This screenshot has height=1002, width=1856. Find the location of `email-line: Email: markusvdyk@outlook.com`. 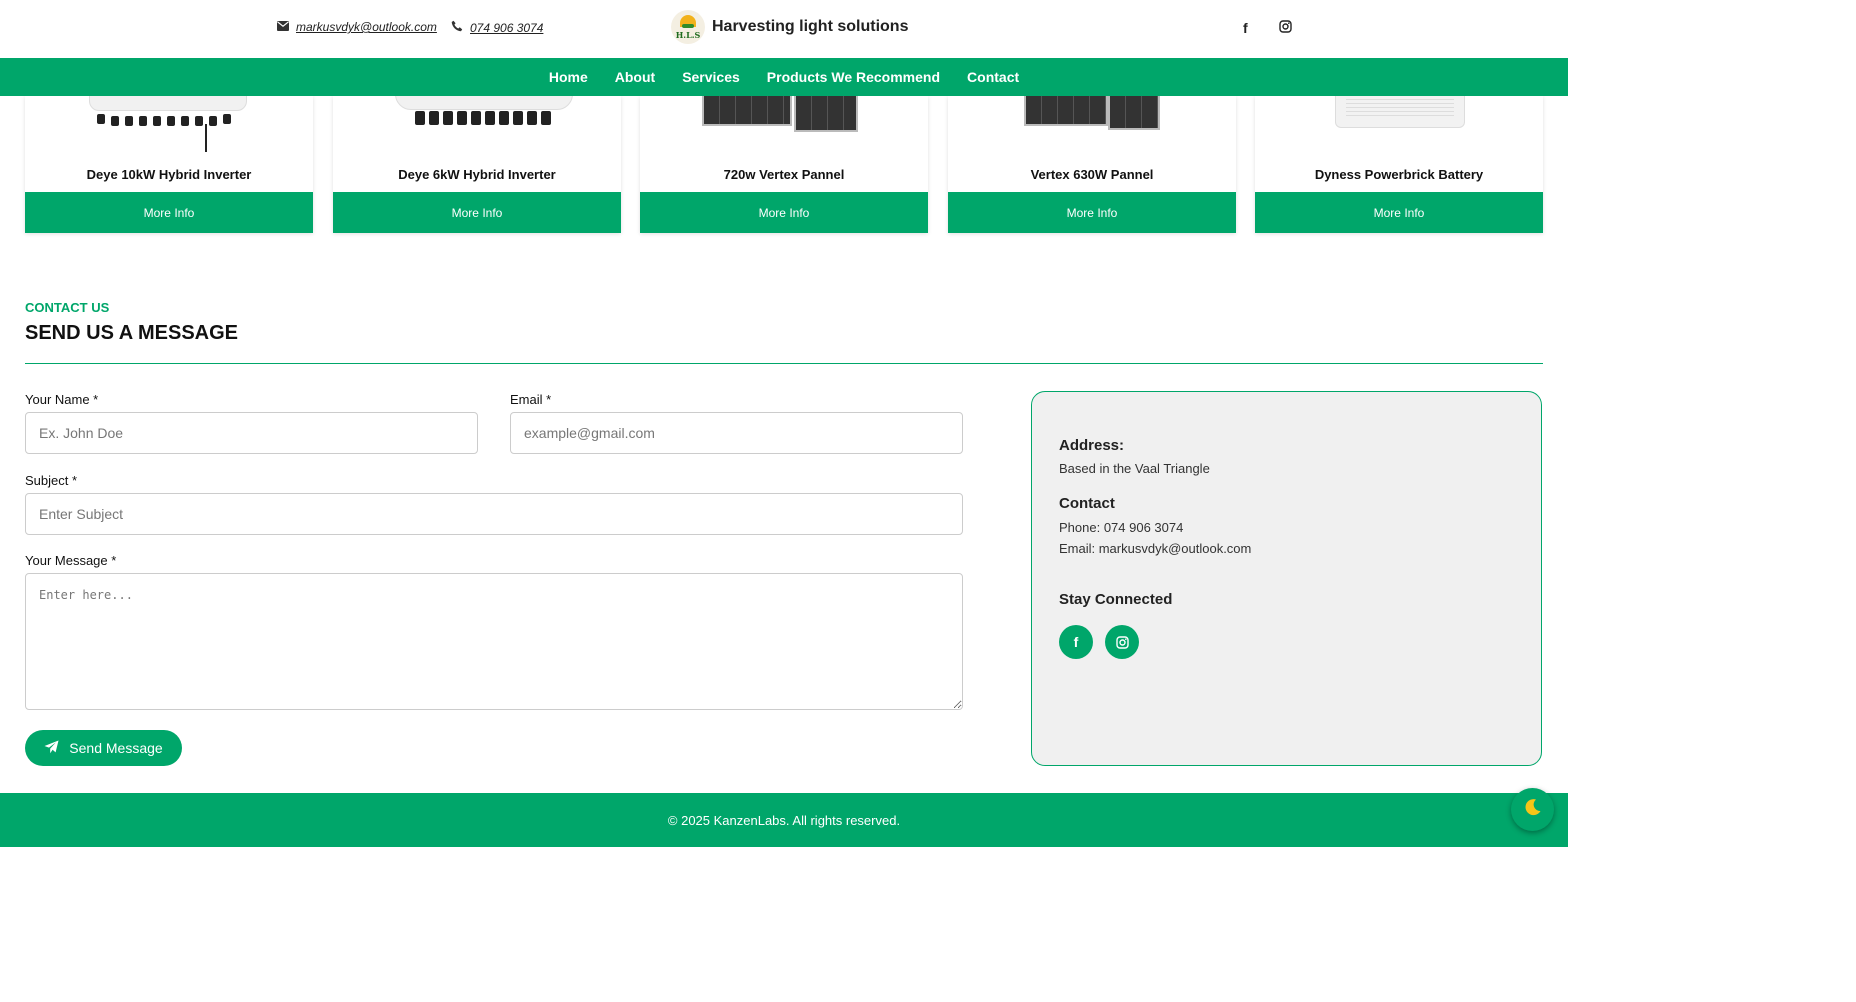

email-line: Email: markusvdyk@outlook.com is located at coordinates (1155, 548).